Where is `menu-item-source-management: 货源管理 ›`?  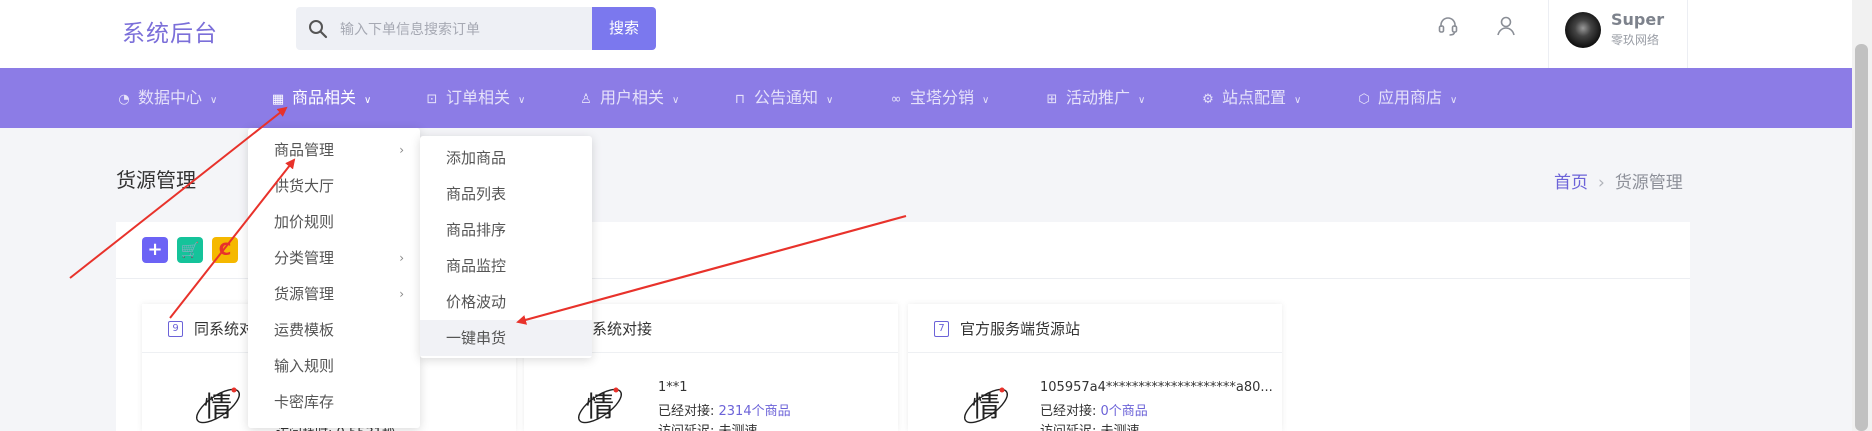
menu-item-source-management: 货源管理 › is located at coordinates (334, 294).